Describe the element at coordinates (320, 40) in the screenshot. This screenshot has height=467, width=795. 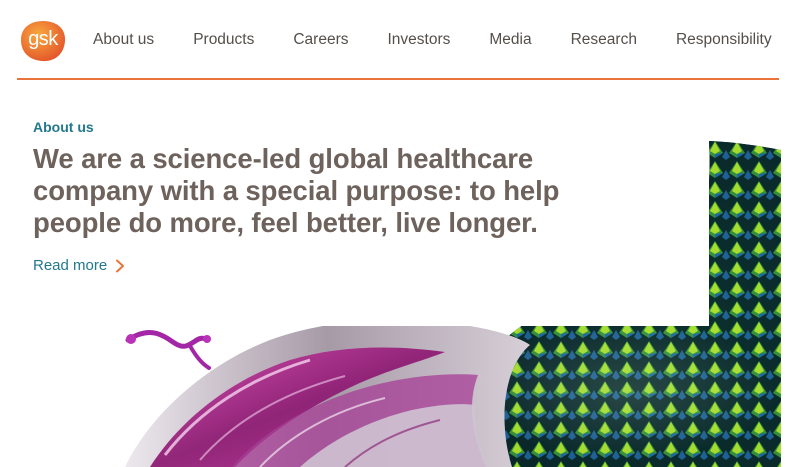
I see `nav-item-careers: Careers` at that location.